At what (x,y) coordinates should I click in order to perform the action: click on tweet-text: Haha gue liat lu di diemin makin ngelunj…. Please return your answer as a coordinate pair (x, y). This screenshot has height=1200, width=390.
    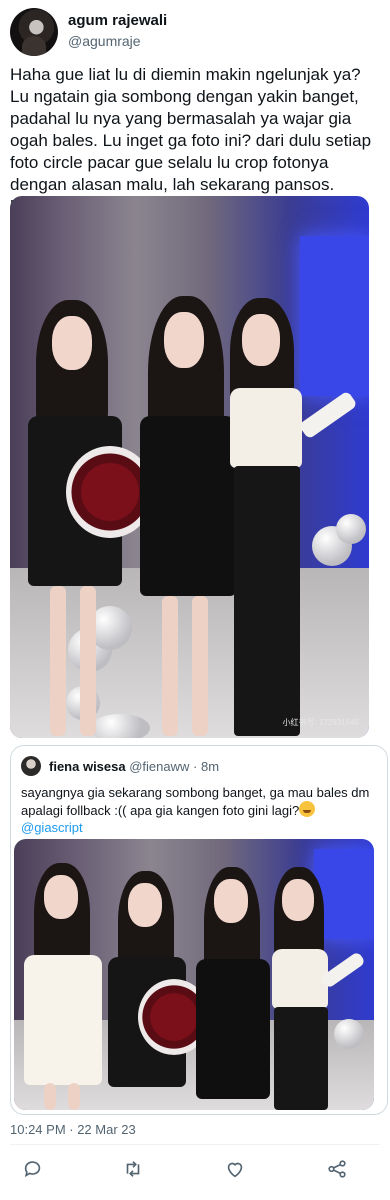
    Looking at the image, I should click on (195, 141).